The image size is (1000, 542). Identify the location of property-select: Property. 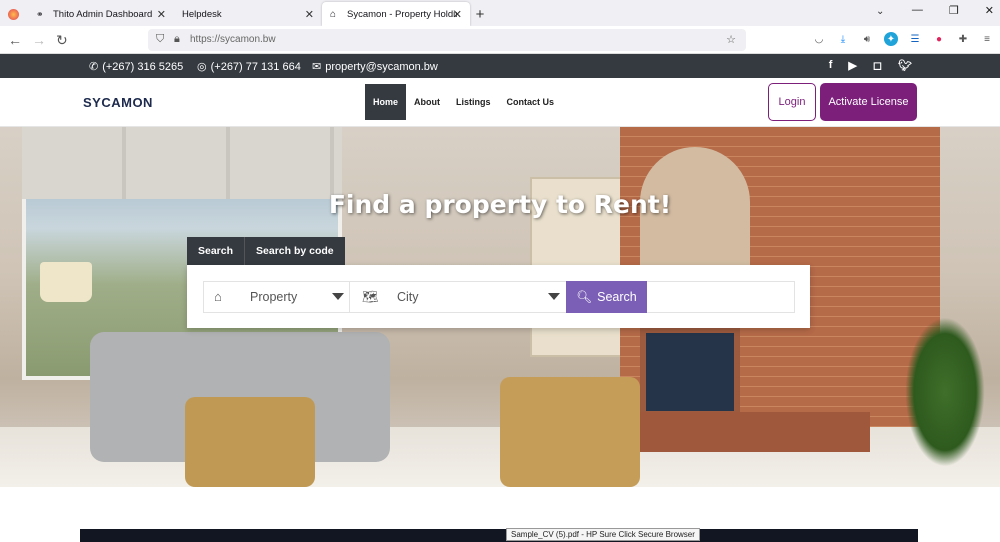
(273, 297).